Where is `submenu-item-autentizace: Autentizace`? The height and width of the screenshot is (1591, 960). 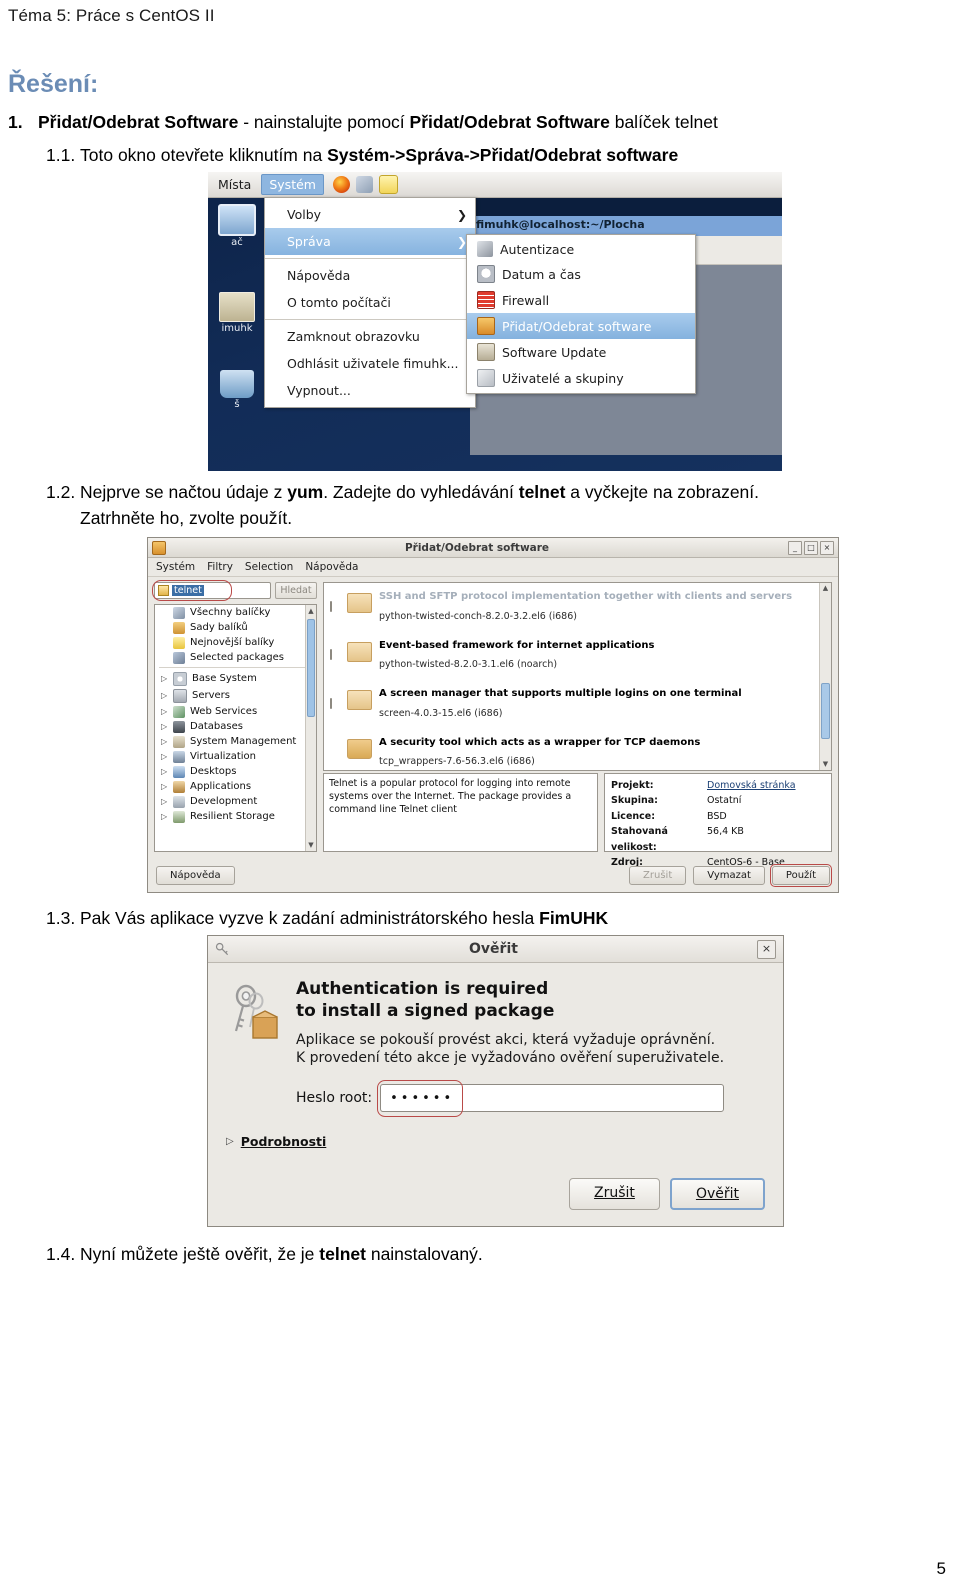 submenu-item-autentizace: Autentizace is located at coordinates (581, 249).